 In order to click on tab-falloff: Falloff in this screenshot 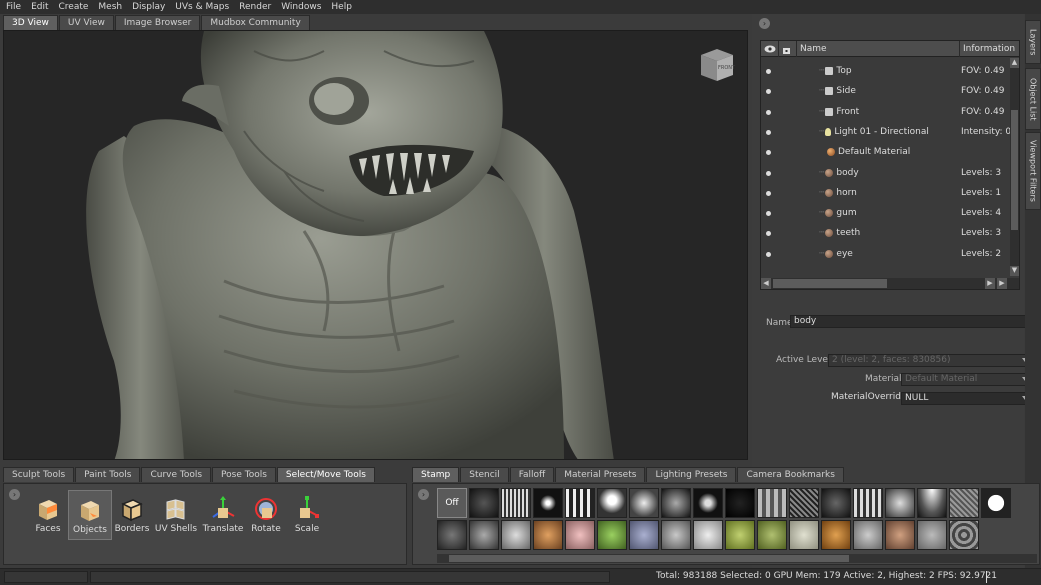, I will do `click(532, 474)`.